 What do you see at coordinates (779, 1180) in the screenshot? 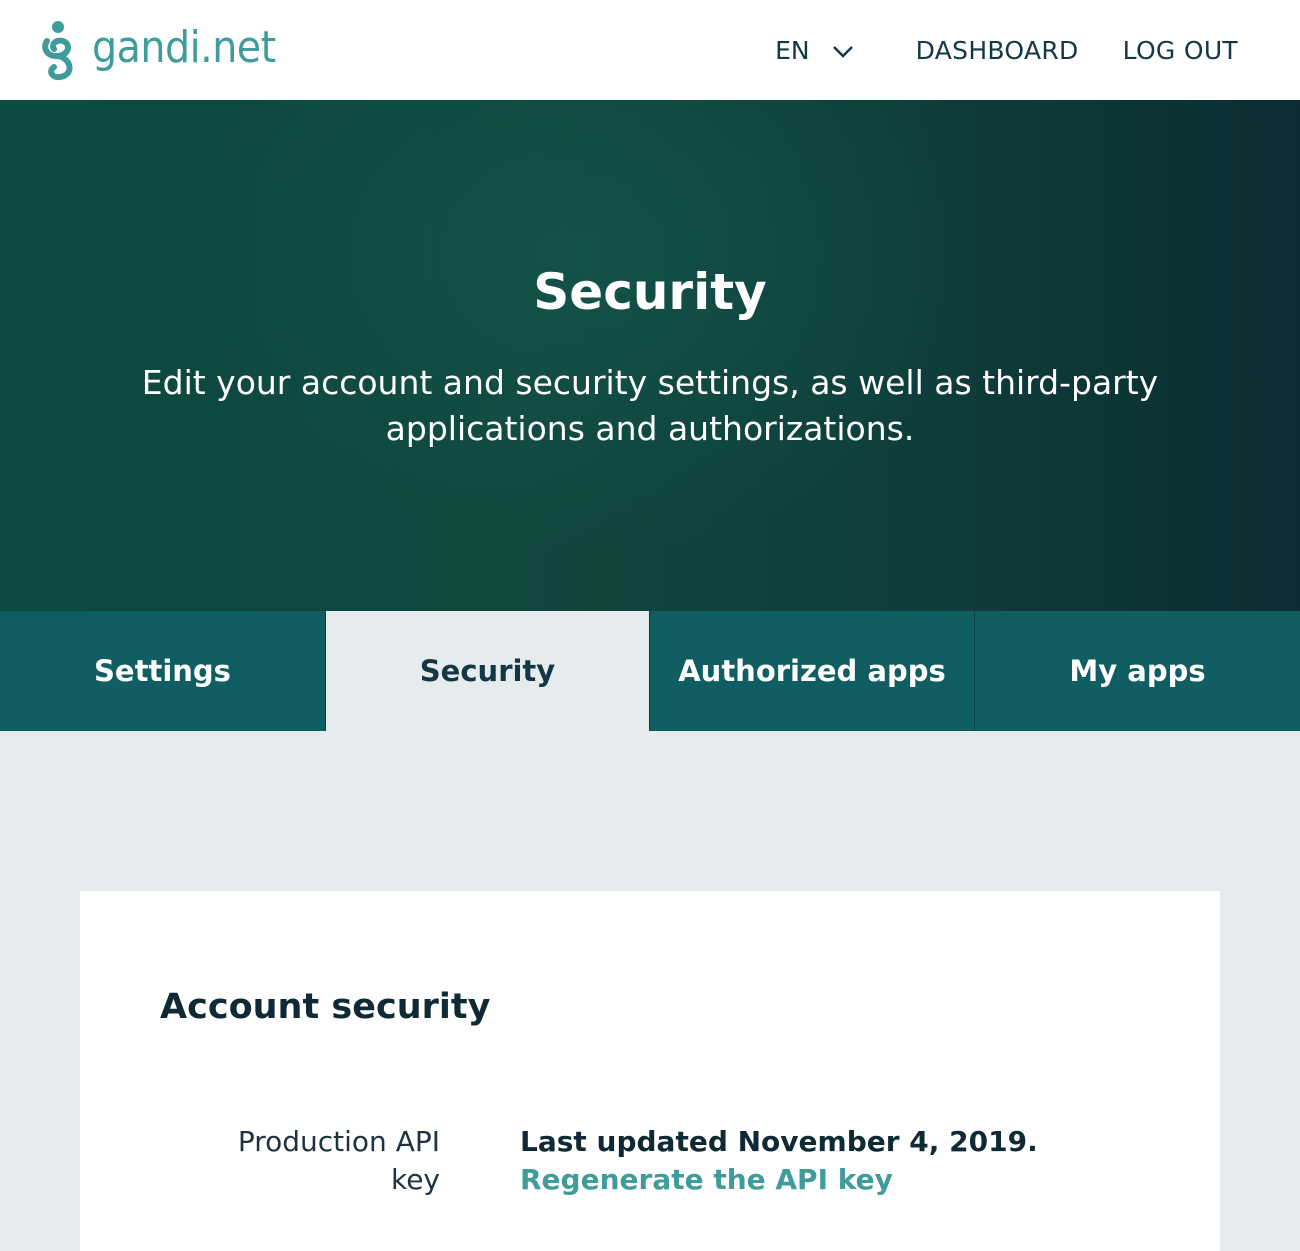
I see `regenerate-api-key-link: Regenerate the API key` at bounding box center [779, 1180].